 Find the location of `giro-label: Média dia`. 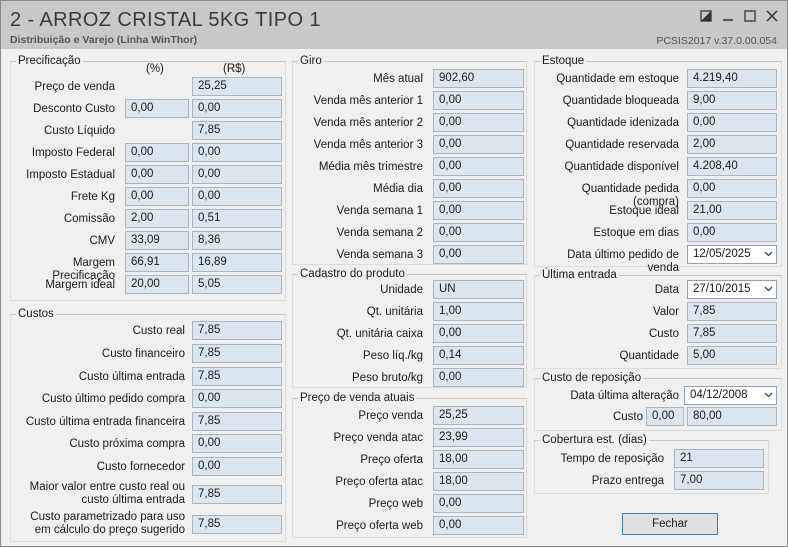

giro-label: Média dia is located at coordinates (398, 189).